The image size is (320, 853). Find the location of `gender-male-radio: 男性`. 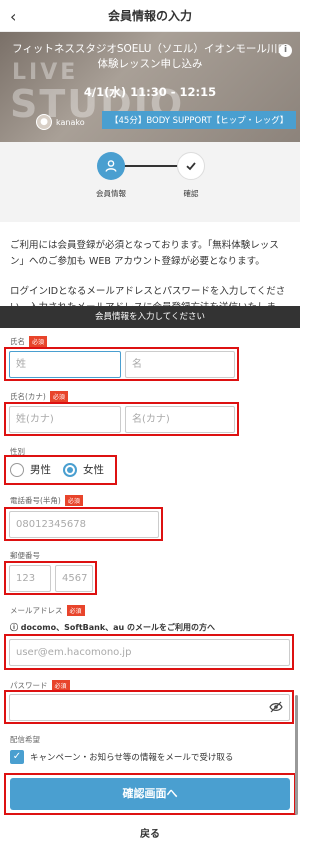

gender-male-radio: 男性 is located at coordinates (30, 469).